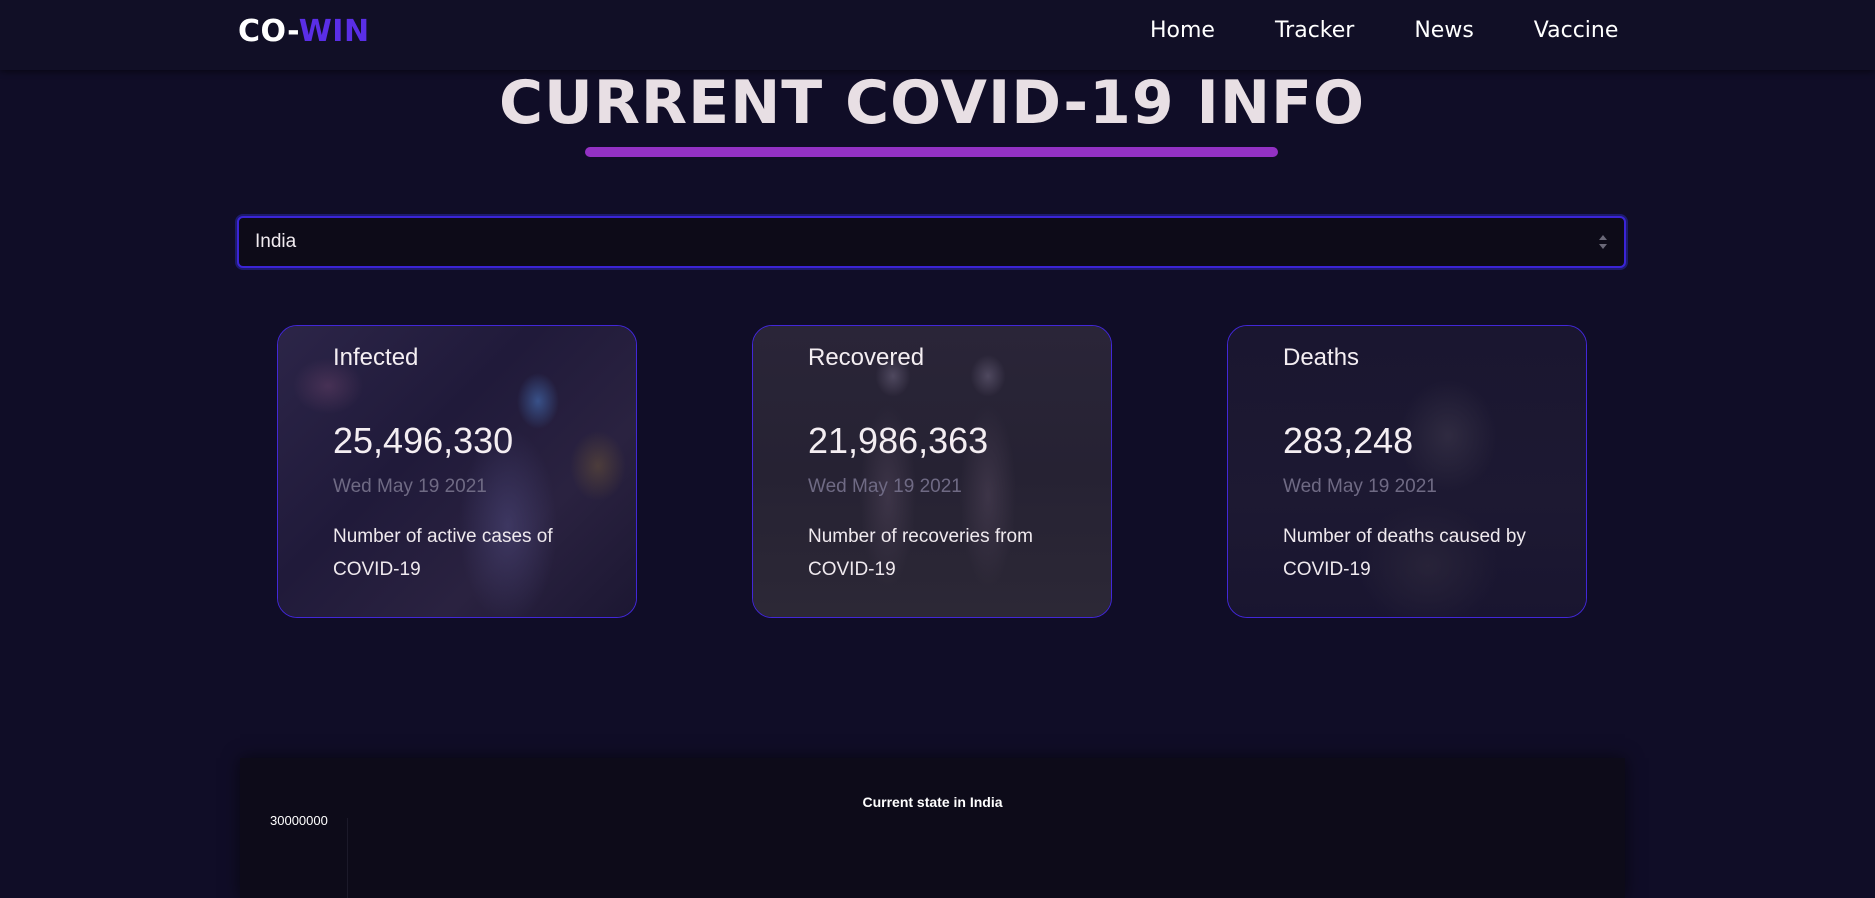 Image resolution: width=1875 pixels, height=898 pixels. What do you see at coordinates (1443, 30) in the screenshot?
I see `nav-link-news: News` at bounding box center [1443, 30].